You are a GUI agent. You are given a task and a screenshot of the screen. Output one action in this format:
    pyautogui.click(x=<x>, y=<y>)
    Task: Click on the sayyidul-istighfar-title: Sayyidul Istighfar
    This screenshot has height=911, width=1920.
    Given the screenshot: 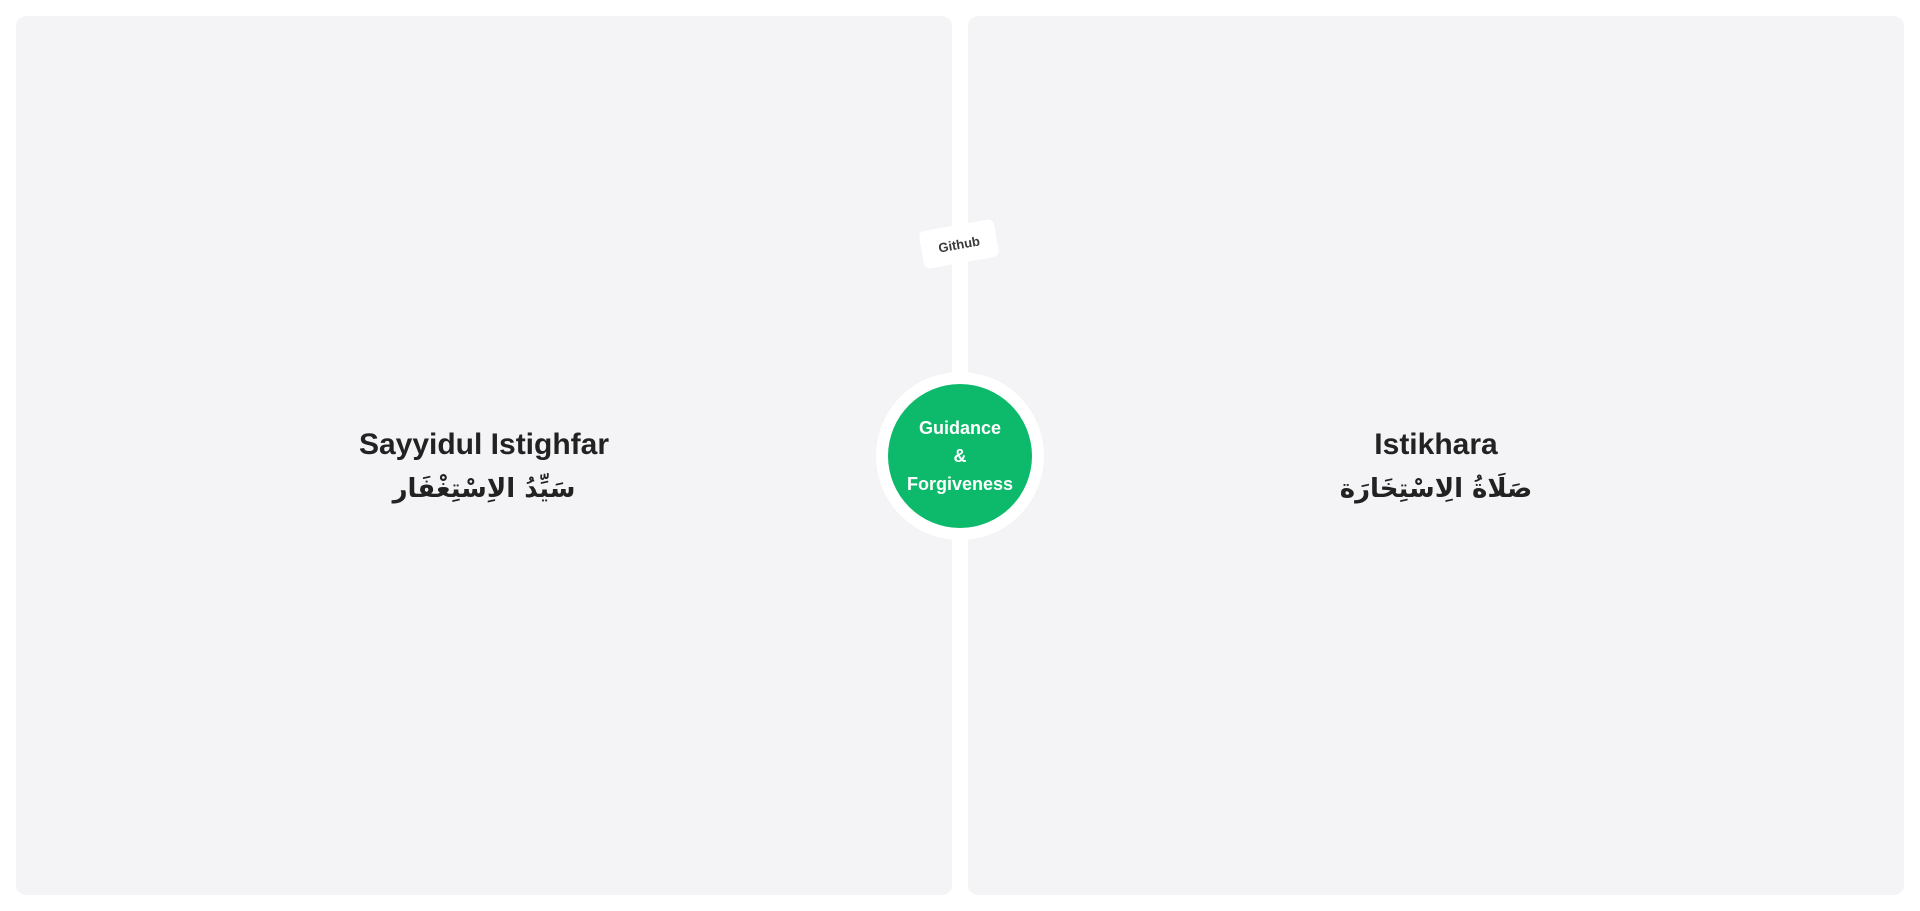 What is the action you would take?
    pyautogui.click(x=484, y=444)
    